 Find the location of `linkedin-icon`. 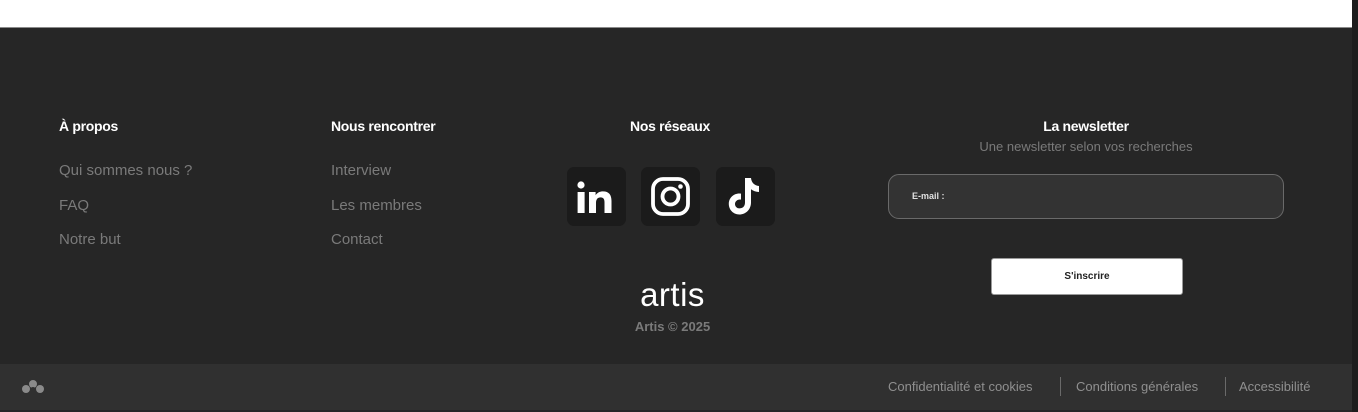

linkedin-icon is located at coordinates (594, 197).